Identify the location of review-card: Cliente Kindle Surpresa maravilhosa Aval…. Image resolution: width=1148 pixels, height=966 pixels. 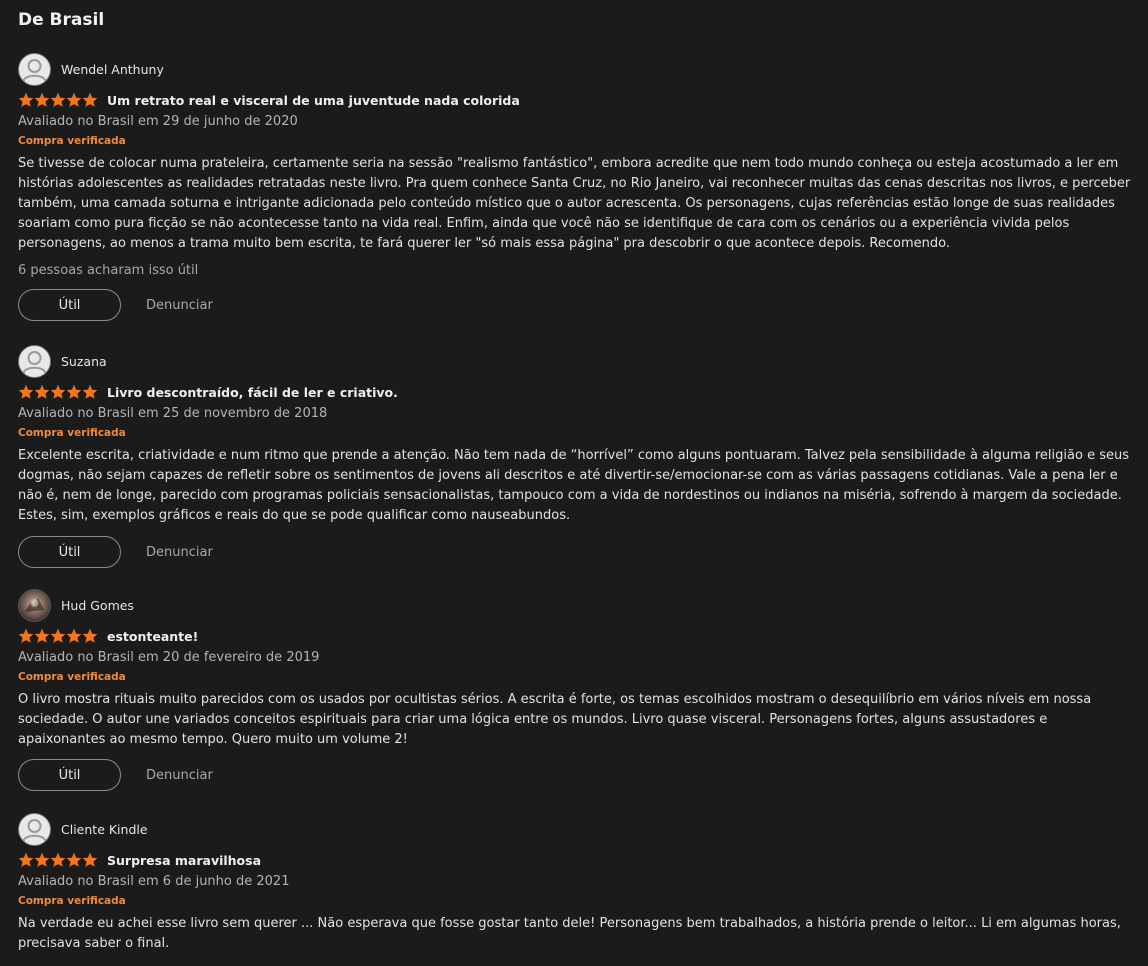
(577, 883).